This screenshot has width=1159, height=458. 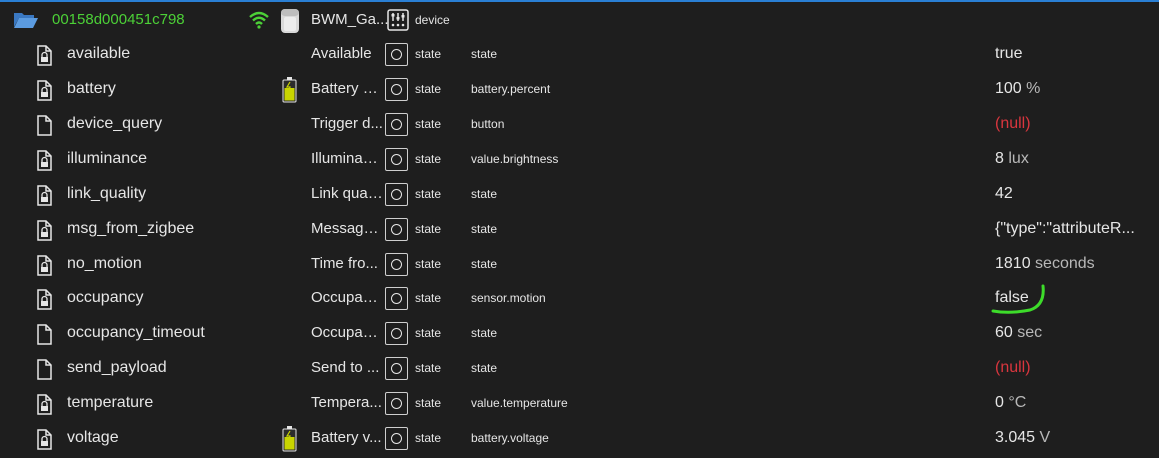 I want to click on value-text: true, so click(x=1009, y=53).